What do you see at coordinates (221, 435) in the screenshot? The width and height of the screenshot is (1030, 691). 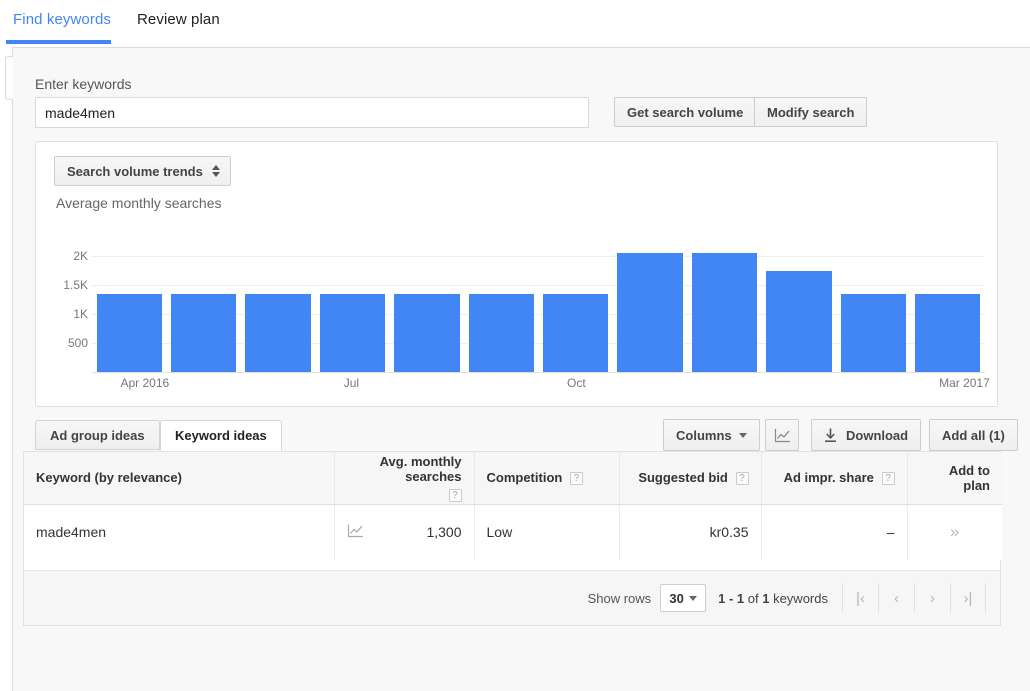 I see `tab-keyword-ideas: Keyword ideas` at bounding box center [221, 435].